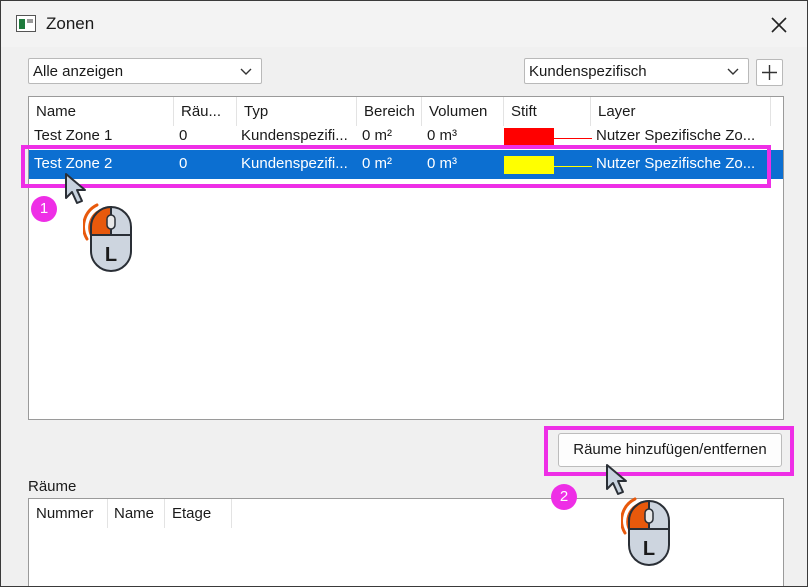 The height and width of the screenshot is (587, 808). What do you see at coordinates (529, 137) in the screenshot?
I see `pen-color-swatch` at bounding box center [529, 137].